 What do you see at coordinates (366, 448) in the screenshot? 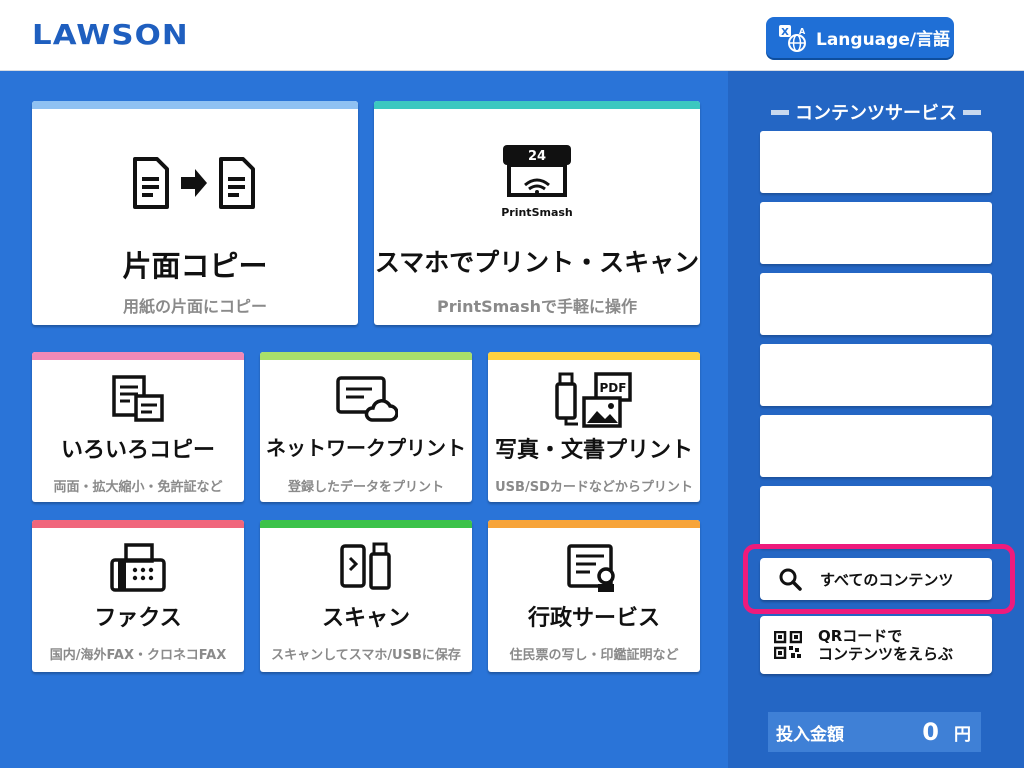
I see `tile-title: ネットワークプリント` at bounding box center [366, 448].